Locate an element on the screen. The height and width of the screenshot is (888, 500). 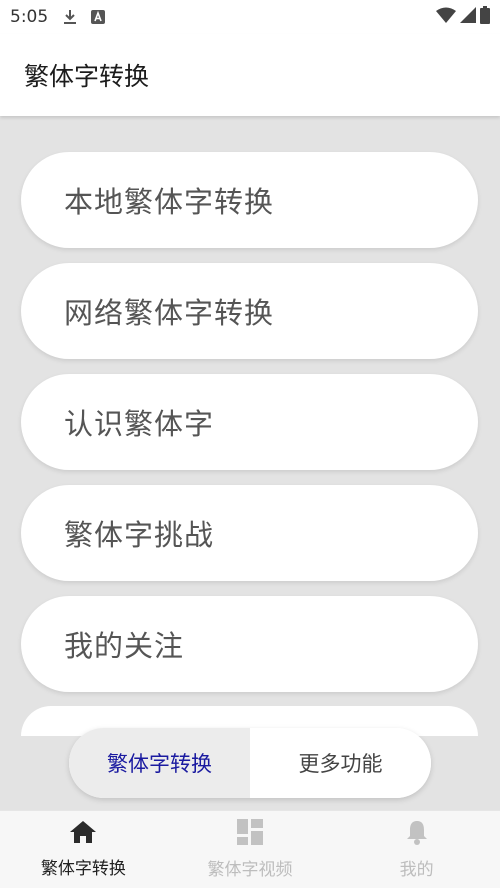
battery-icon is located at coordinates (485, 17).